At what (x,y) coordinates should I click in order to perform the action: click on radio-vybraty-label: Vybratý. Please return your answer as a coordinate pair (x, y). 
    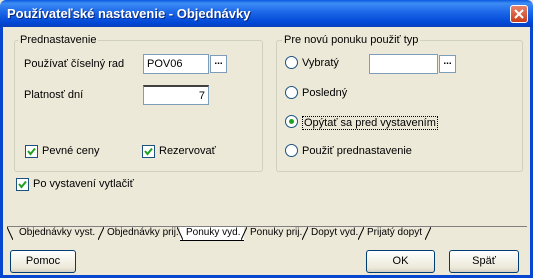
    Looking at the image, I should click on (320, 63).